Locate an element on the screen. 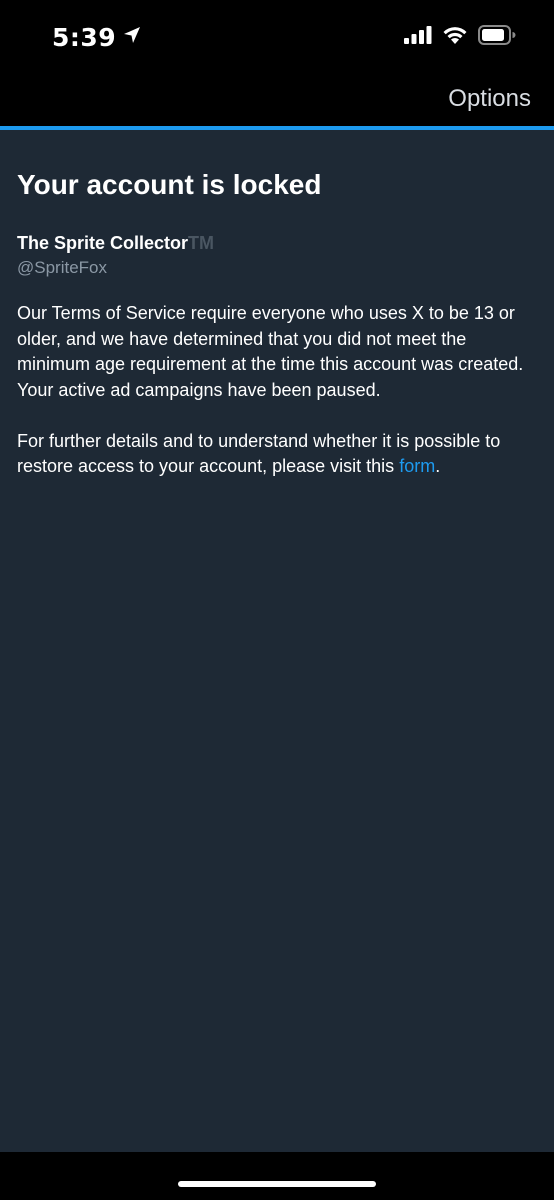 The image size is (554, 1200). account-display-name: The Sprite Collector is located at coordinates (103, 243).